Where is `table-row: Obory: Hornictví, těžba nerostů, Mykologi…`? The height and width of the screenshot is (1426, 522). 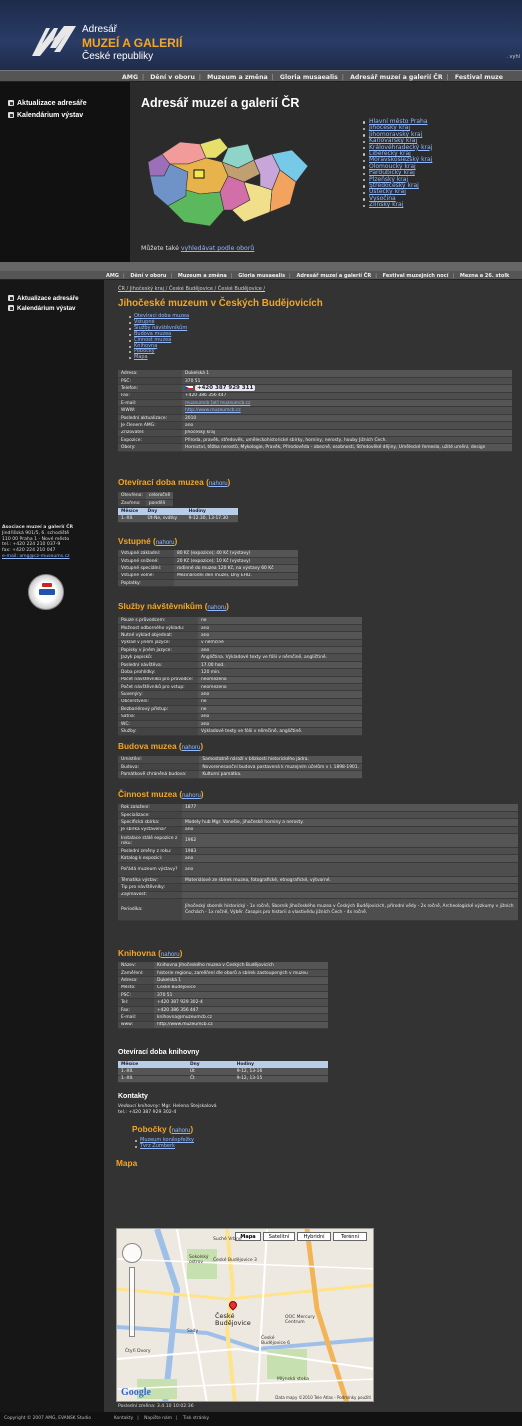
table-row: Obory: Hornictví, těžba nerostů, Mykologi… is located at coordinates (315, 447).